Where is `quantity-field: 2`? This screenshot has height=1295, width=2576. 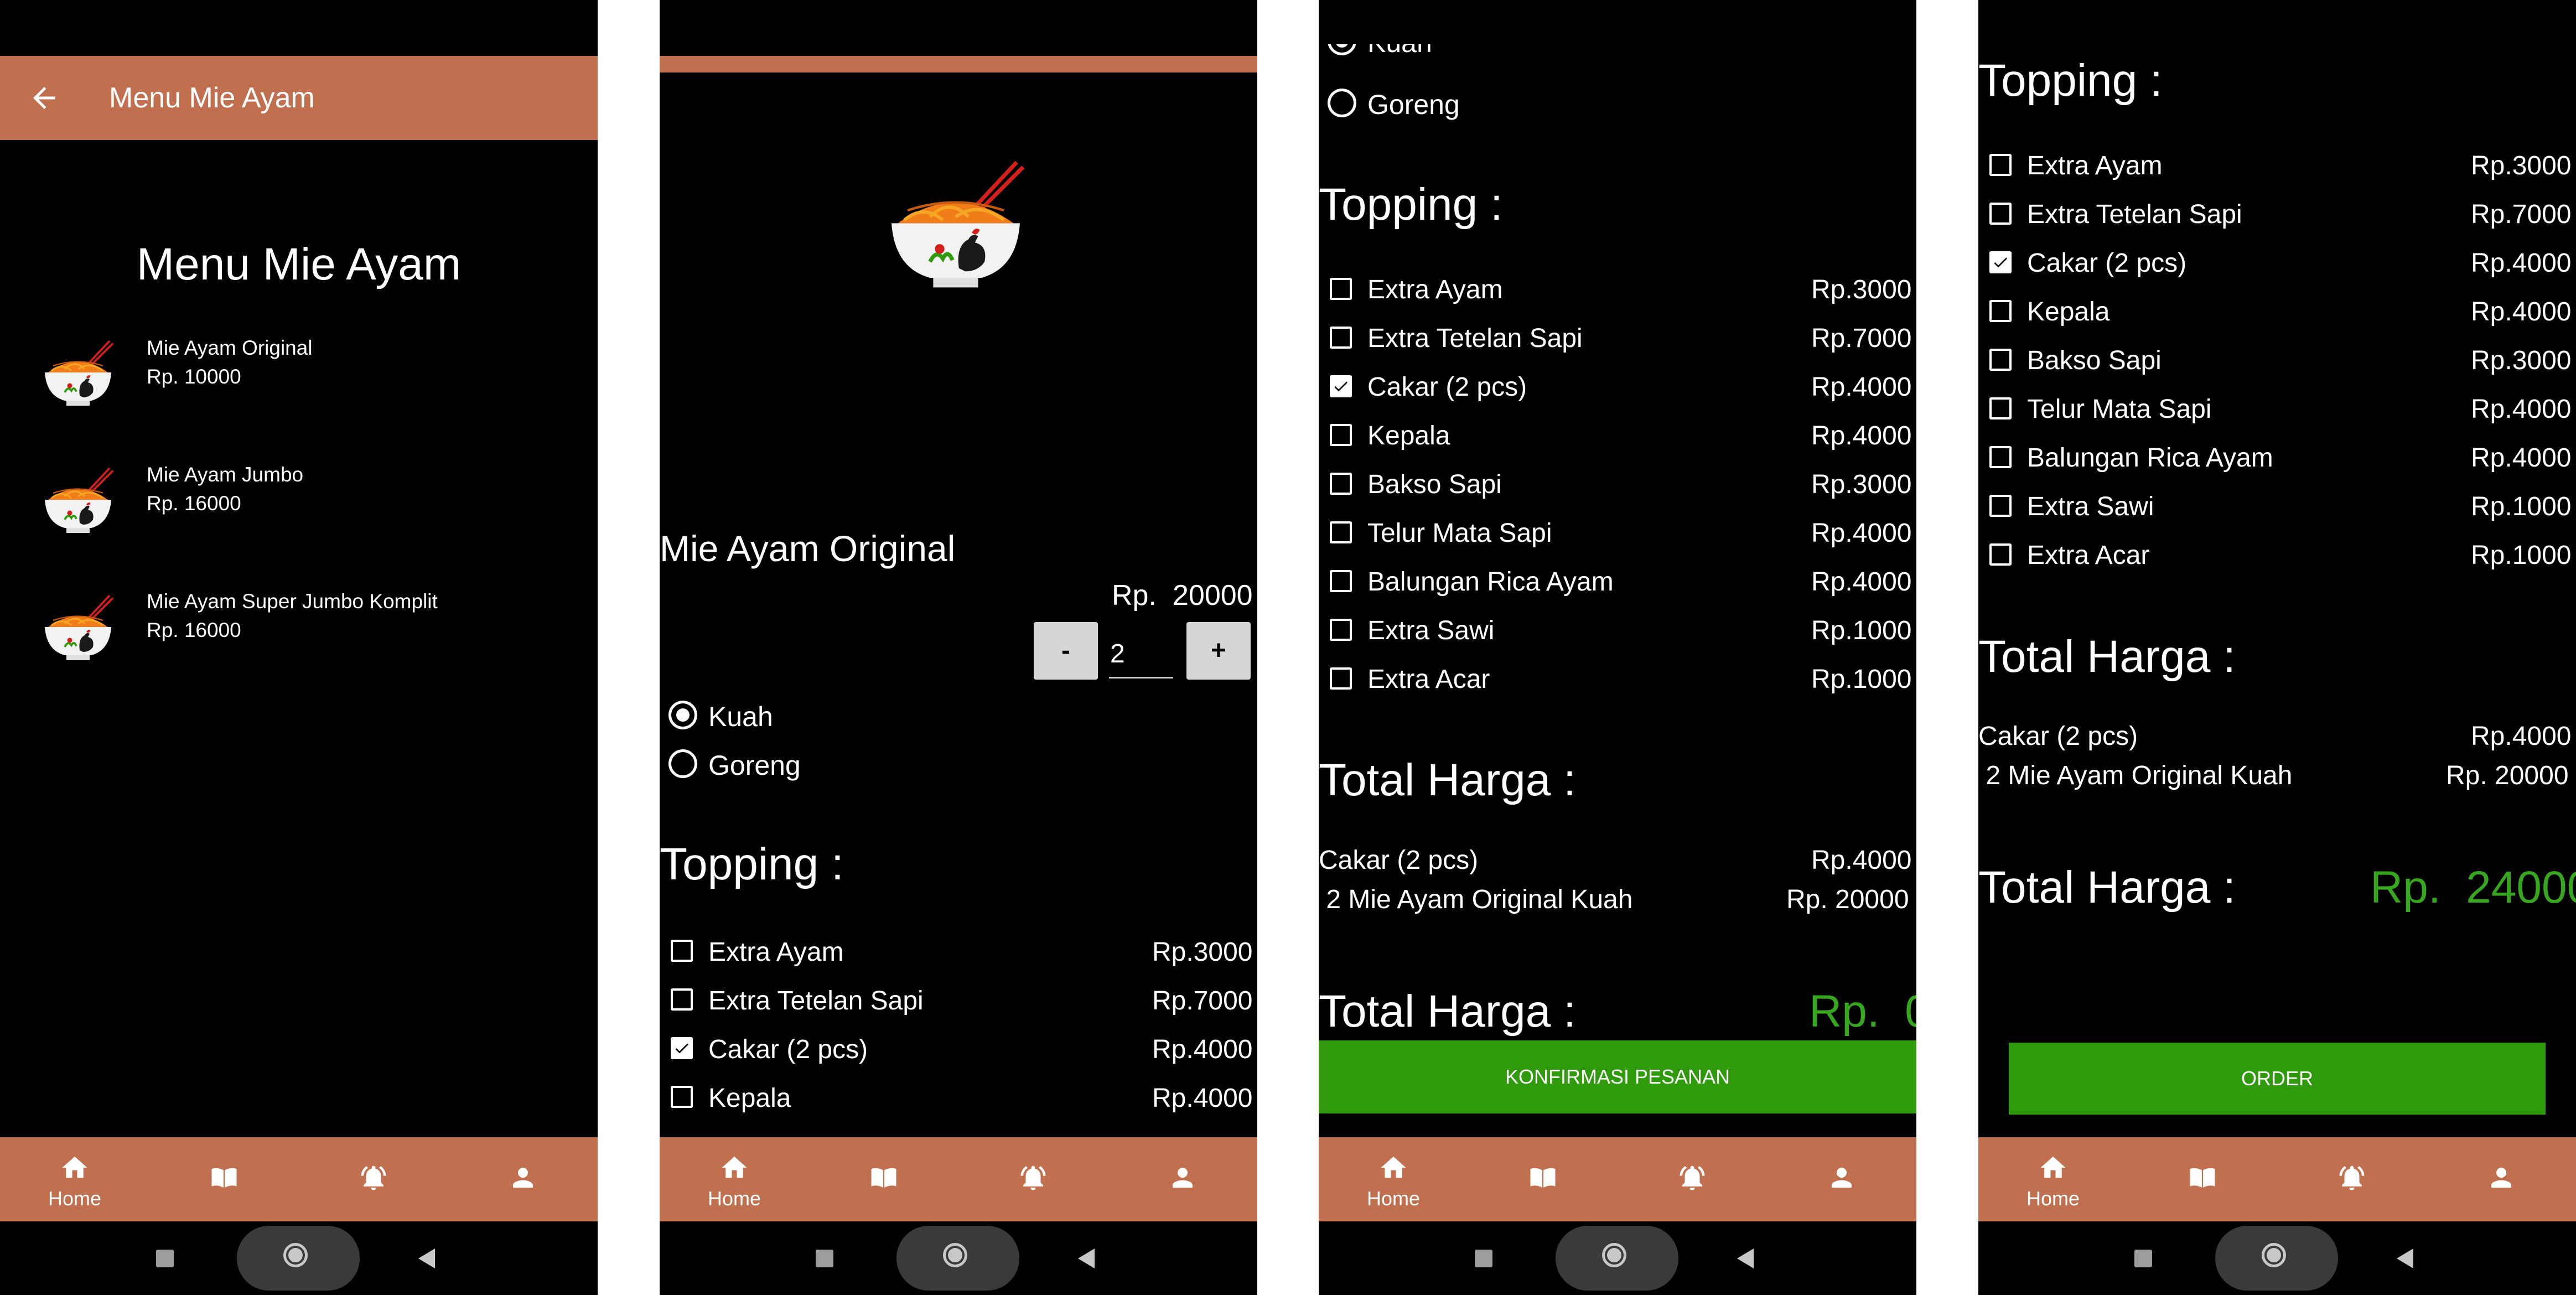 quantity-field: 2 is located at coordinates (1117, 654).